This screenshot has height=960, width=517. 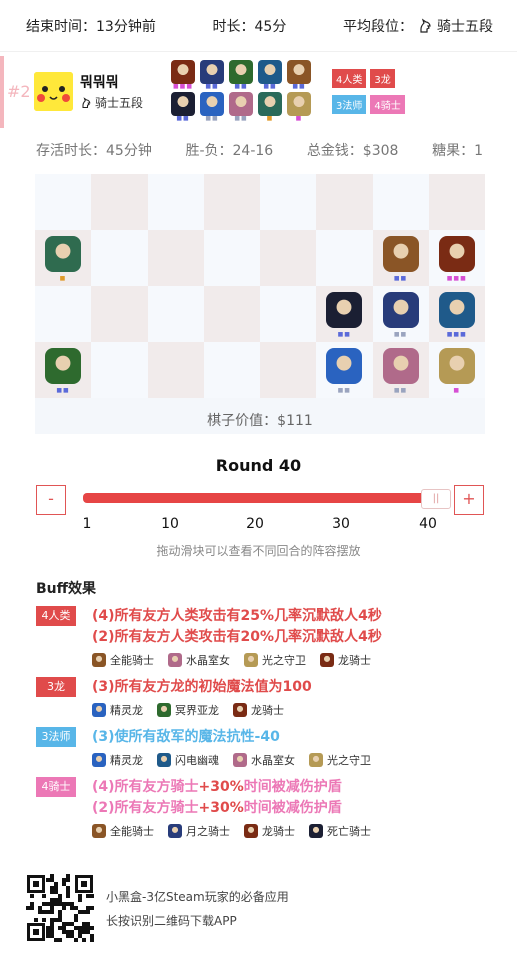 What do you see at coordinates (63, 258) in the screenshot?
I see `green-dragon-piece: ■` at bounding box center [63, 258].